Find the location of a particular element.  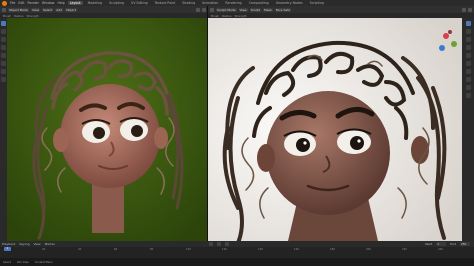

pose-brush-icon is located at coordinates (468, 87).